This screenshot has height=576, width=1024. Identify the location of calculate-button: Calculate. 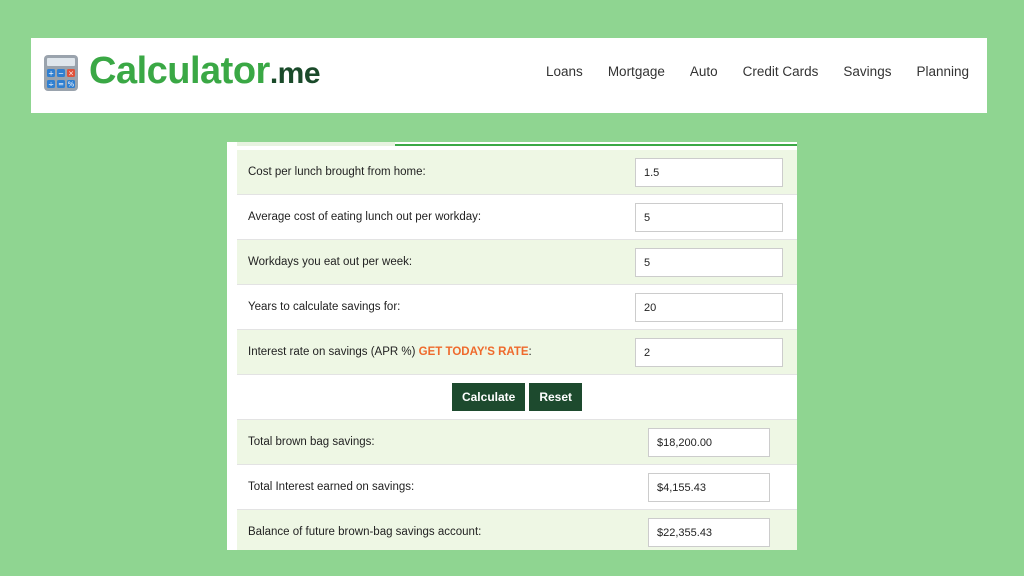
(488, 397).